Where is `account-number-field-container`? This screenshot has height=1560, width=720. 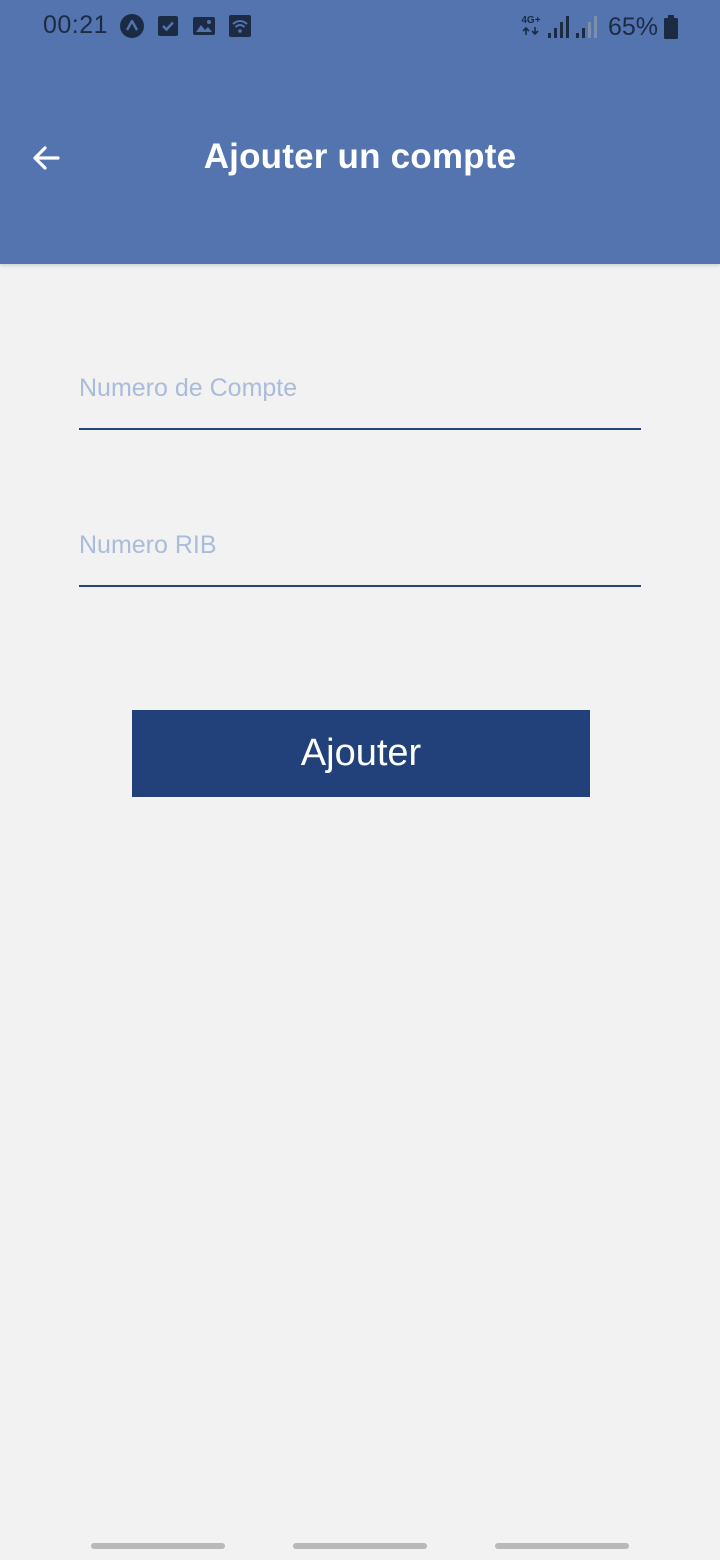
account-number-field-container is located at coordinates (360, 399).